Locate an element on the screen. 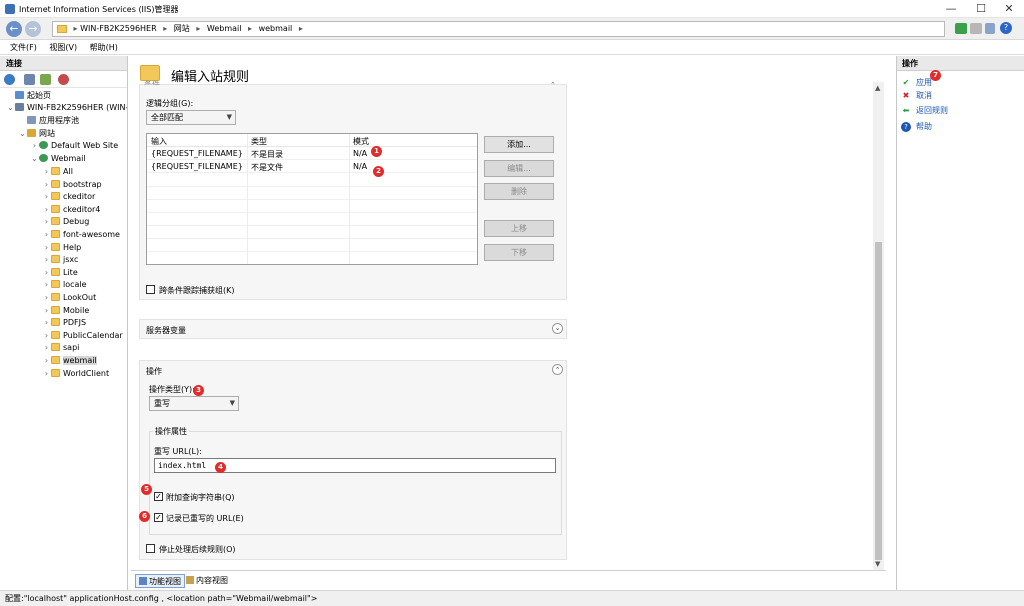  vertical-scrollbar: ▲ ▼ is located at coordinates (878, 326).